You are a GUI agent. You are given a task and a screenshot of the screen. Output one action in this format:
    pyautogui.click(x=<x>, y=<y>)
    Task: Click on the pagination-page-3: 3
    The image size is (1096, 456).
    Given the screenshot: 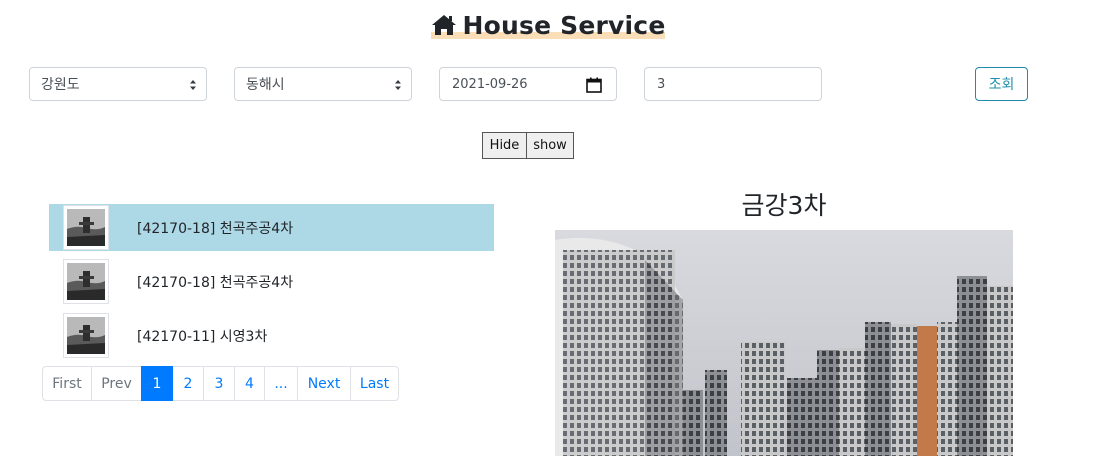 What is the action you would take?
    pyautogui.click(x=219, y=383)
    